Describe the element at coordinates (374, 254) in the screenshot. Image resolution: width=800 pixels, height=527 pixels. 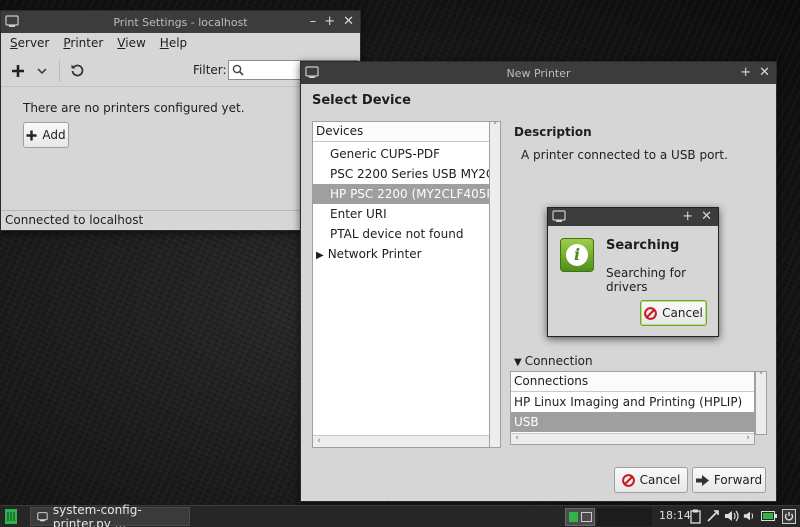
I see `network-printer-label: Network Printer` at that location.